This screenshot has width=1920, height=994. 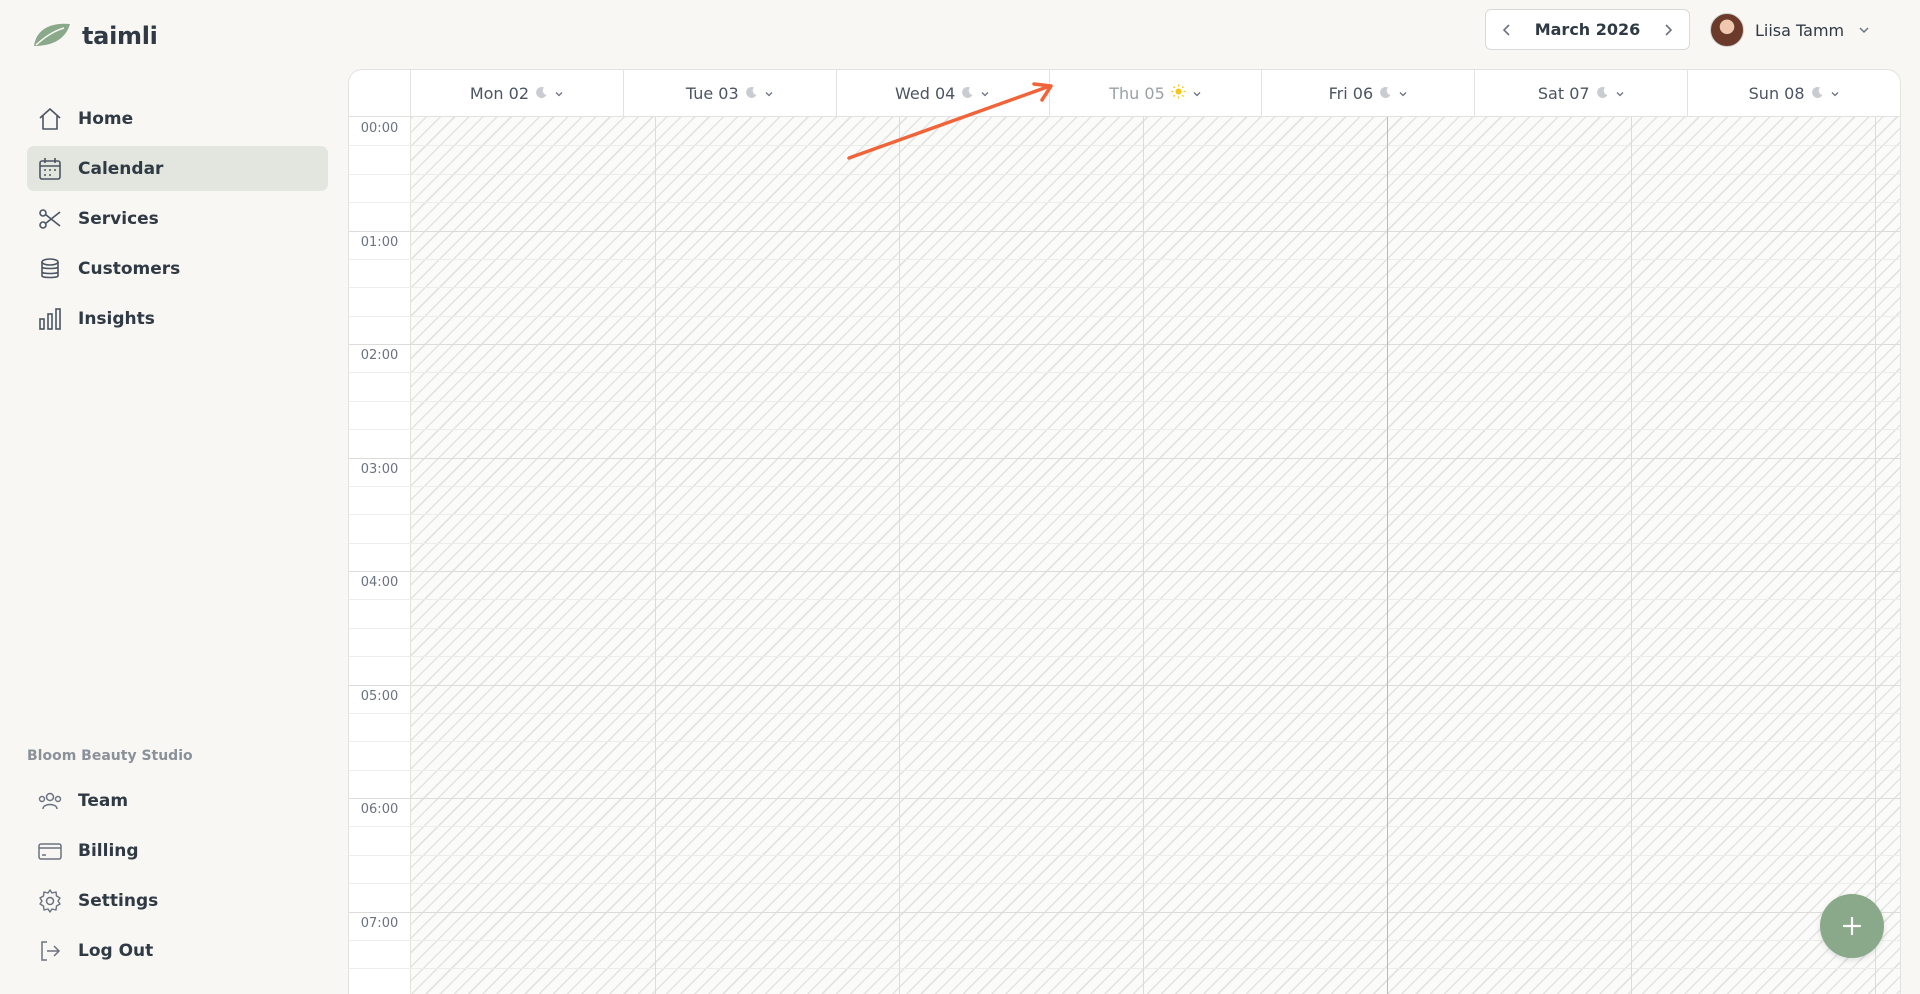 I want to click on database-icon, so click(x=50, y=269).